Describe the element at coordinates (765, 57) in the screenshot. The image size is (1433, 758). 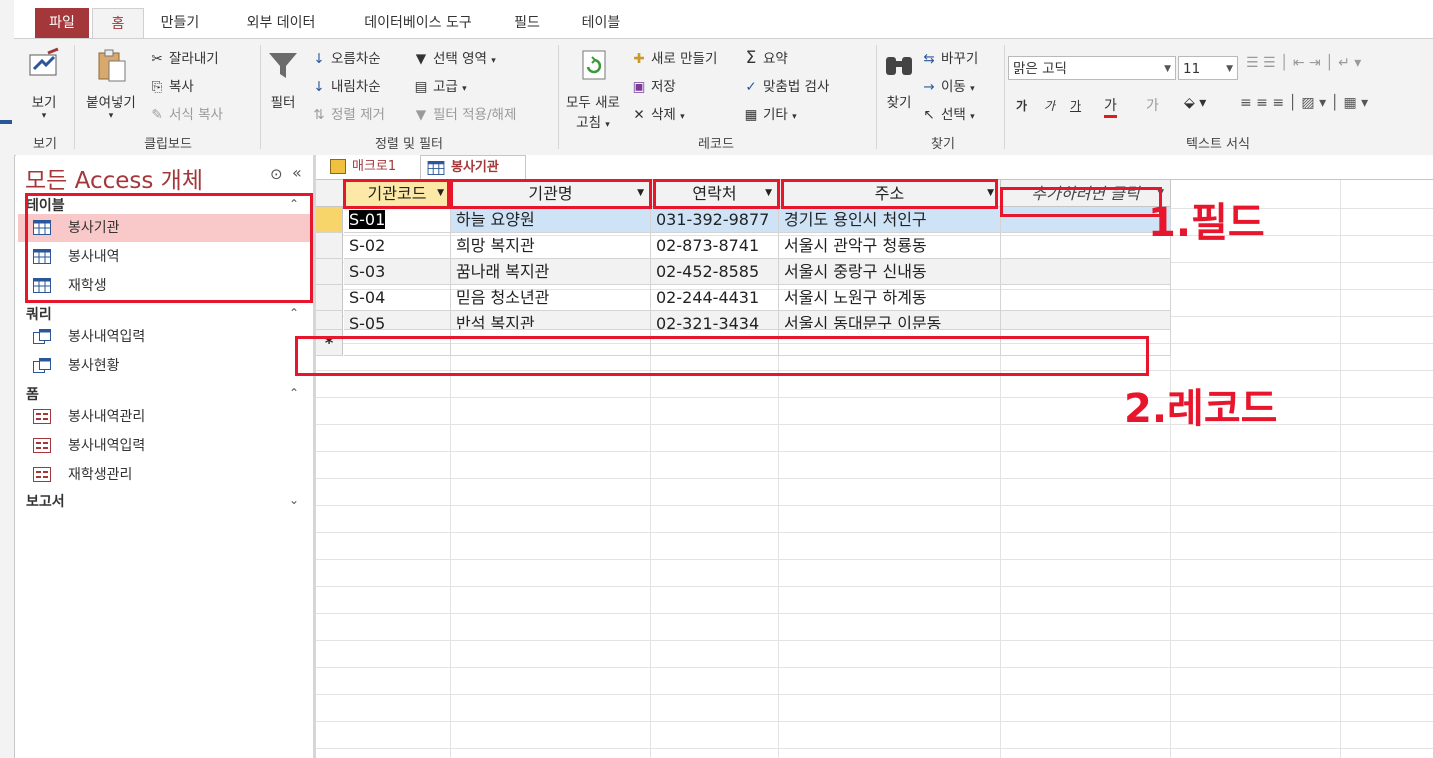
I see `totals-button: Σ 요약` at that location.